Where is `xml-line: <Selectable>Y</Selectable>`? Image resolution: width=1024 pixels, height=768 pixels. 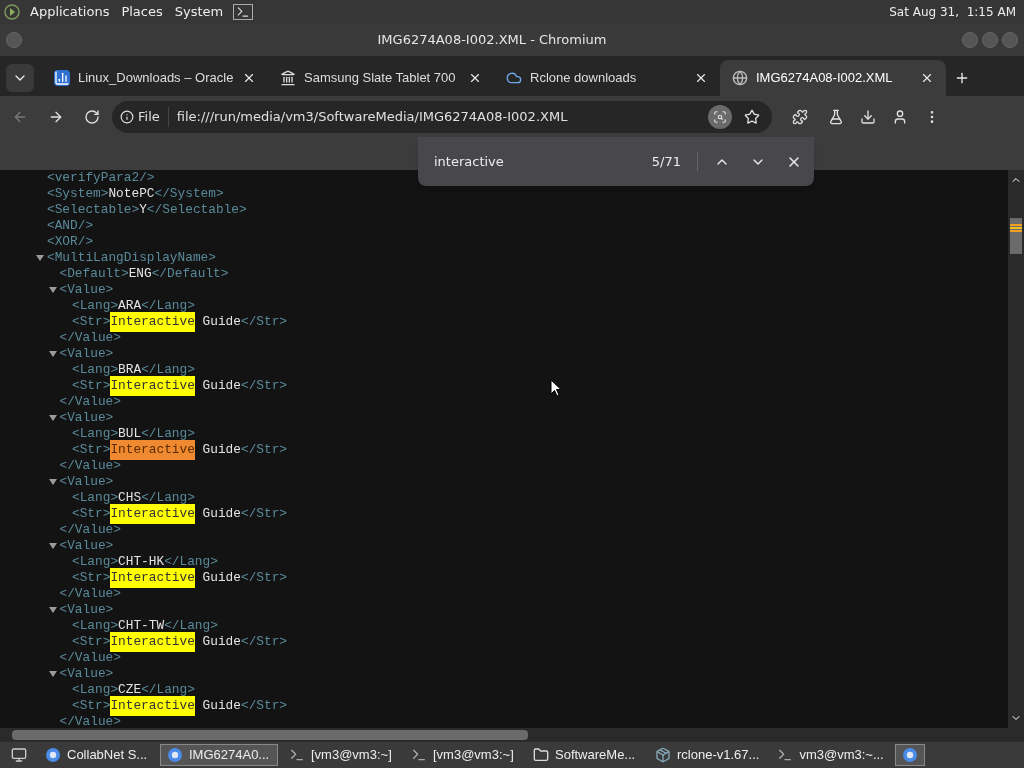
xml-line: <Selectable>Y</Selectable> is located at coordinates (147, 210).